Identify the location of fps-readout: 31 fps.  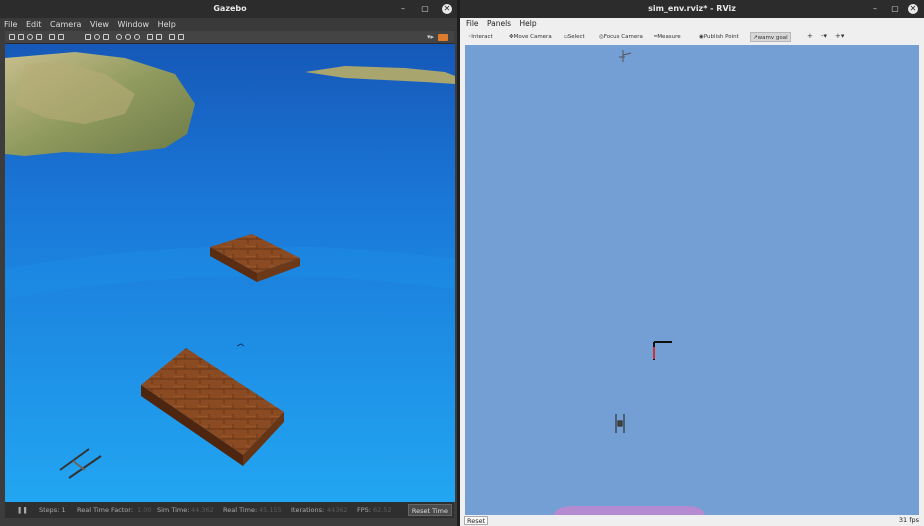
(908, 520).